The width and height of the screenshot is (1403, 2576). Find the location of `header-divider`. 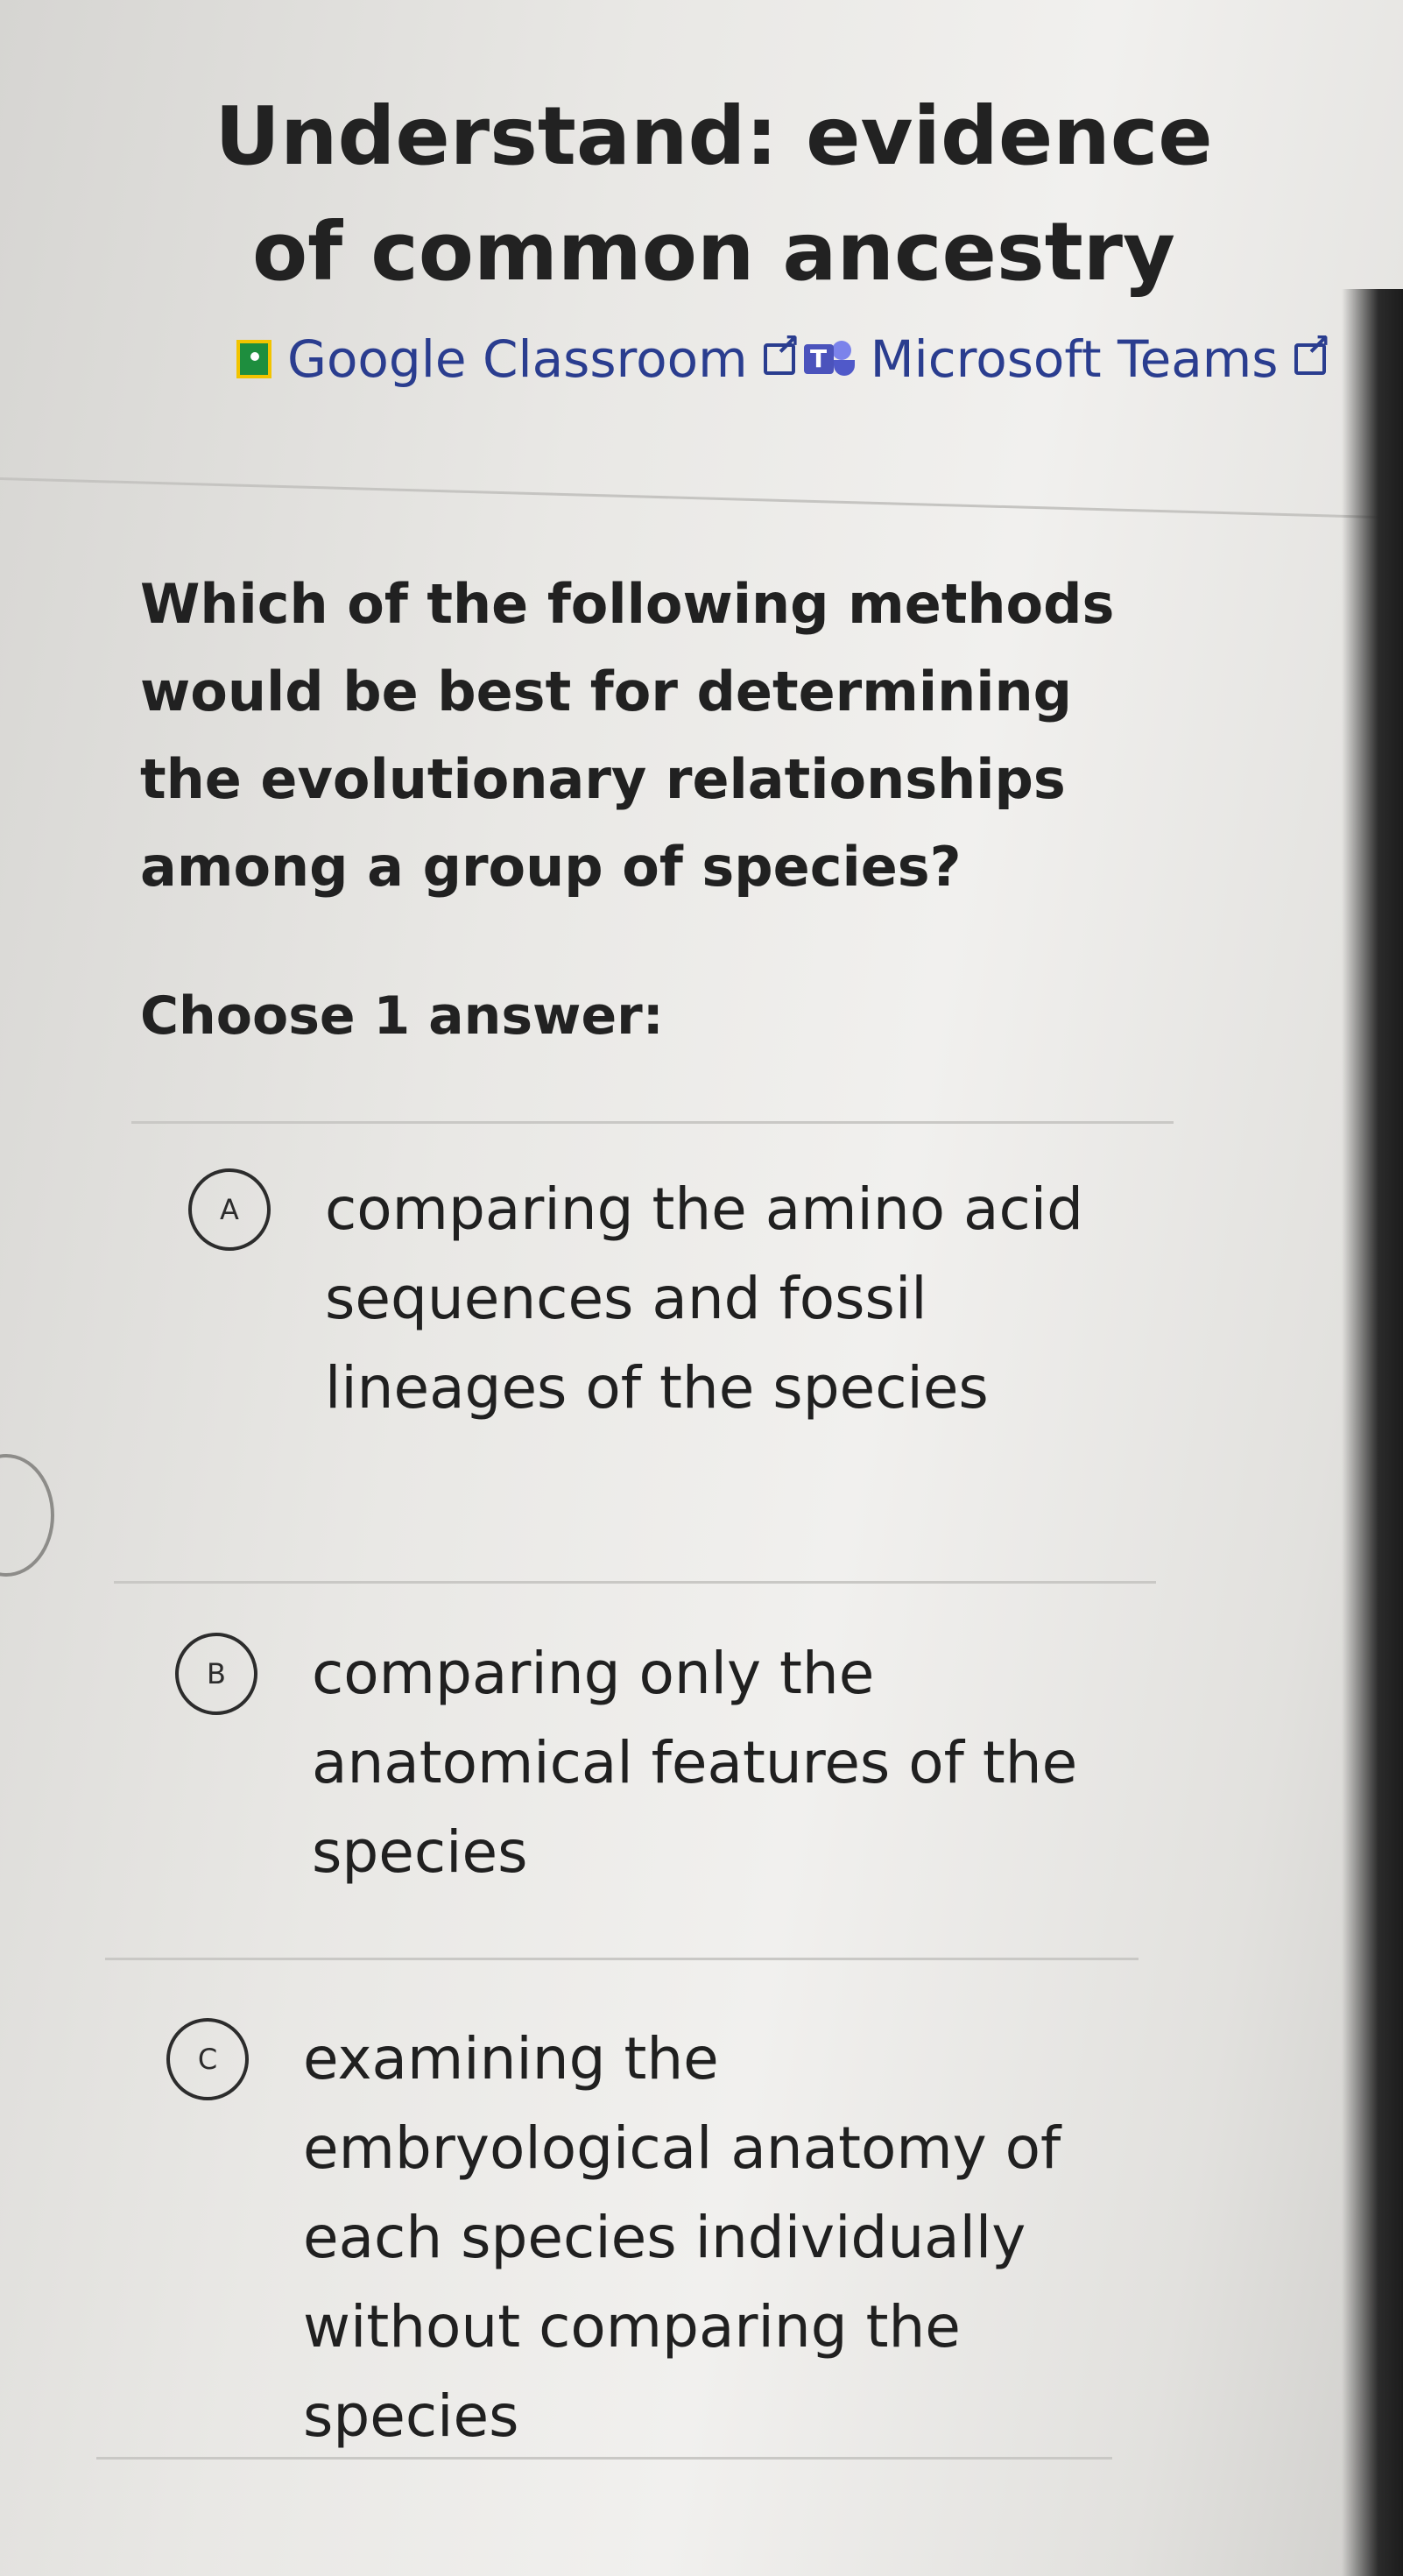

header-divider is located at coordinates (701, 498).